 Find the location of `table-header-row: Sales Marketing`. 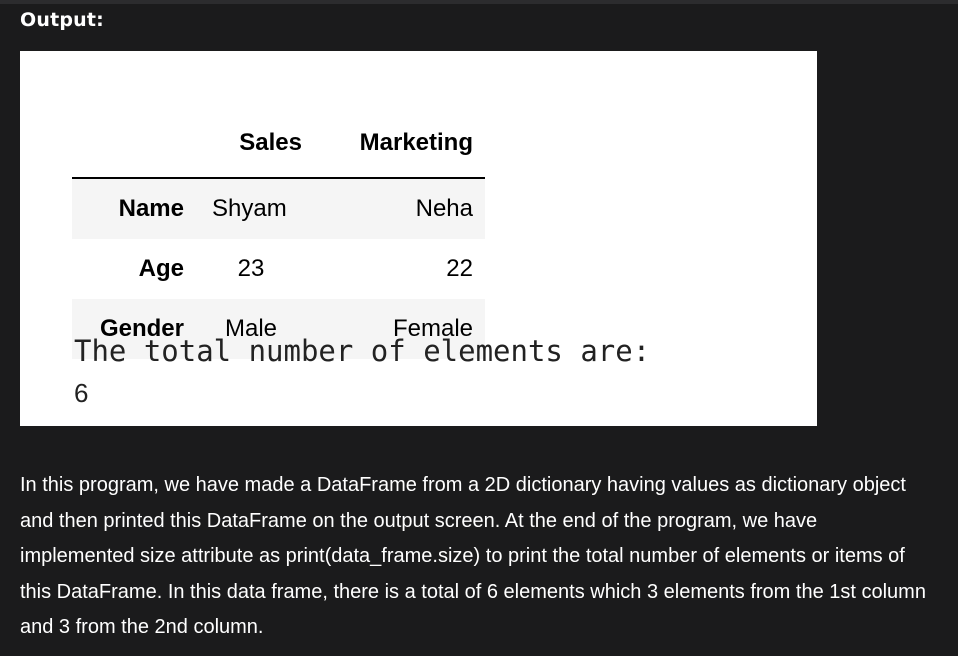

table-header-row: Sales Marketing is located at coordinates (278, 146).